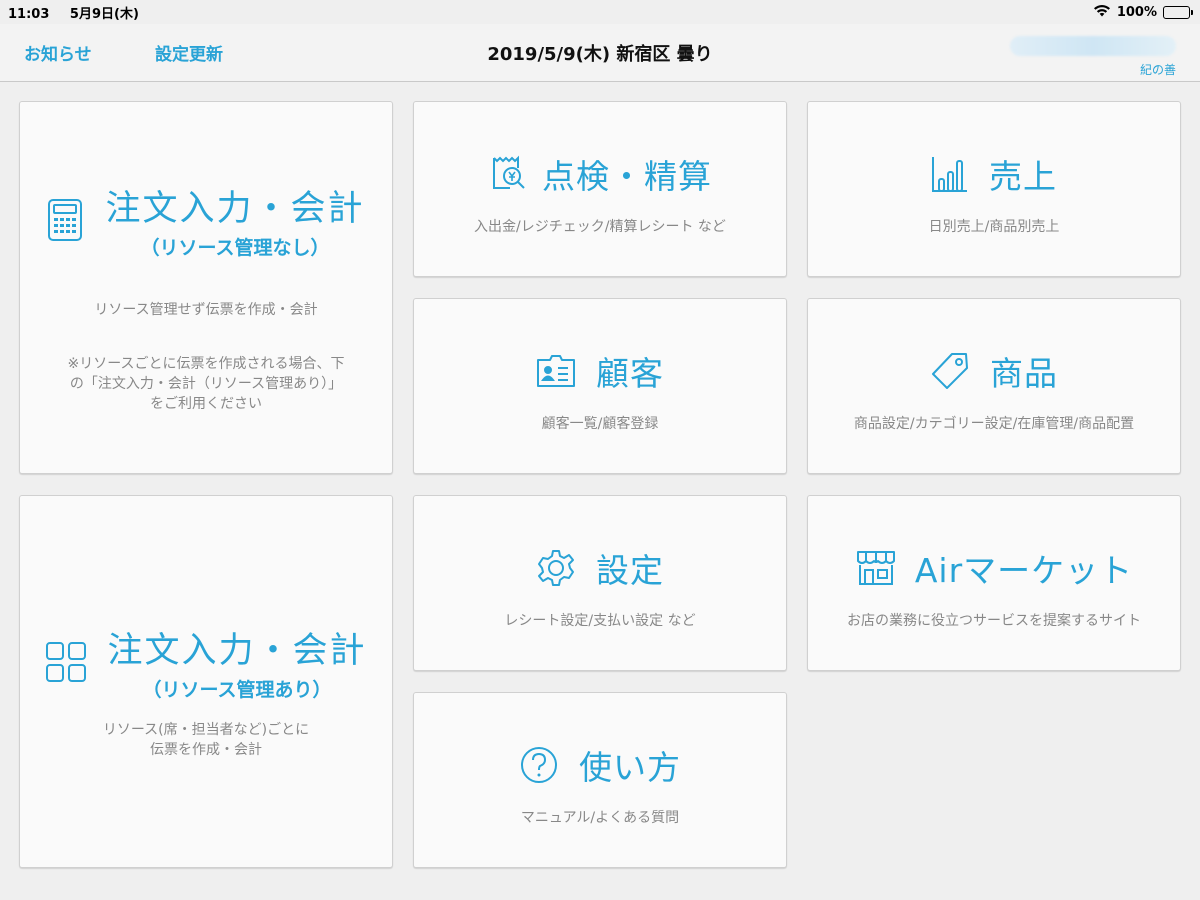 The width and height of the screenshot is (1200, 900). What do you see at coordinates (65, 220) in the screenshot?
I see `calculator-icon` at bounding box center [65, 220].